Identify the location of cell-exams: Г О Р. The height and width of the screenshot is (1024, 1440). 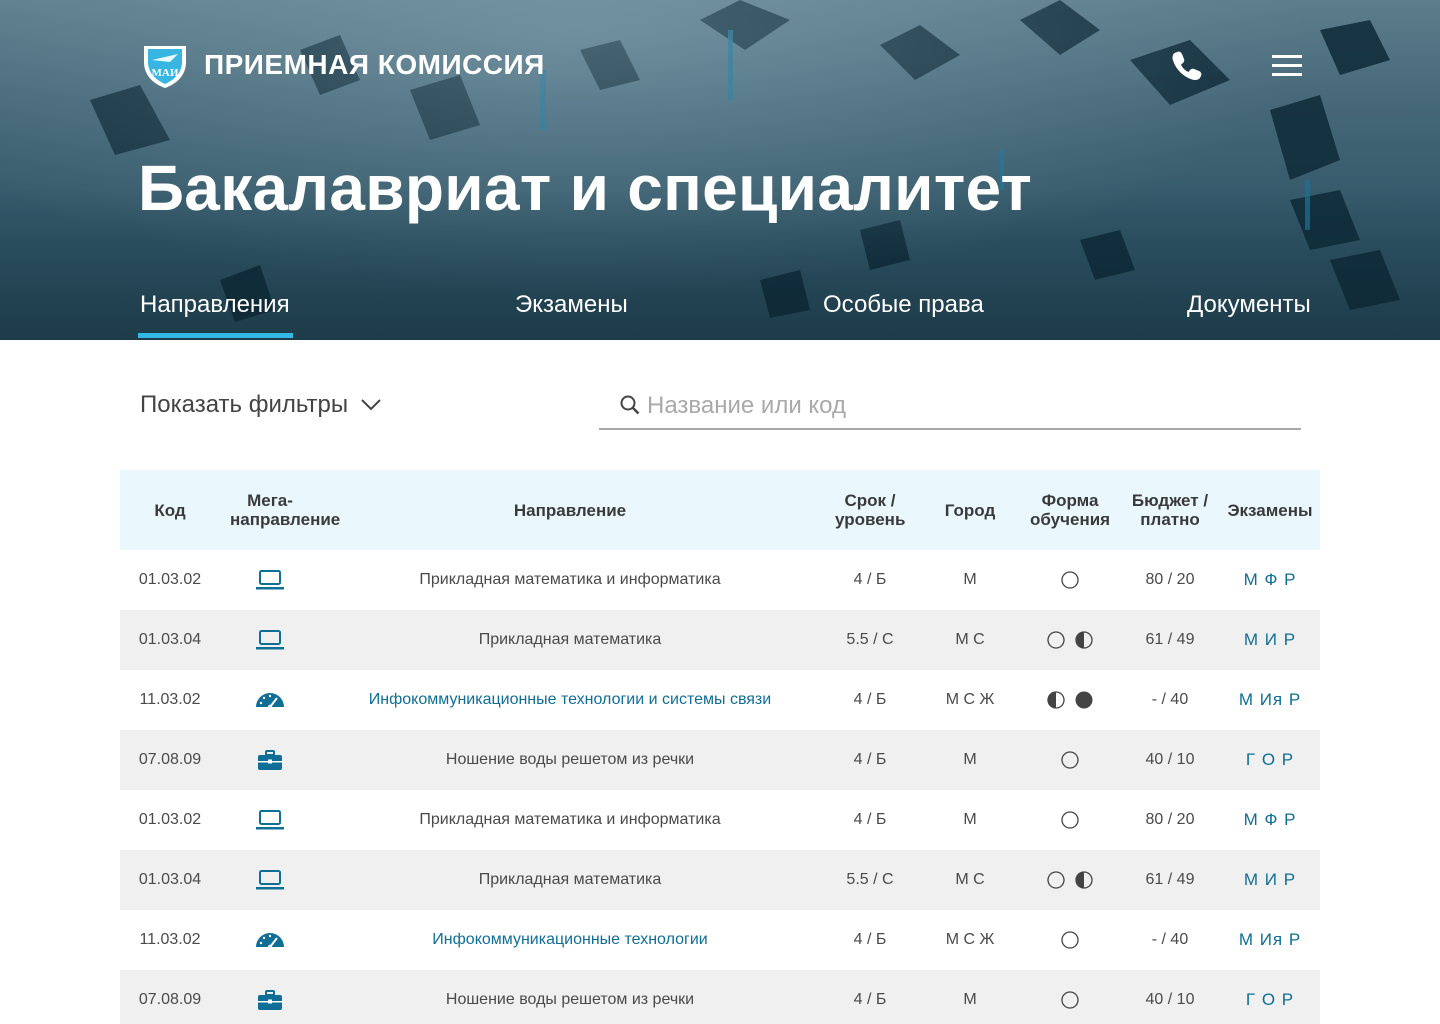
(1270, 997).